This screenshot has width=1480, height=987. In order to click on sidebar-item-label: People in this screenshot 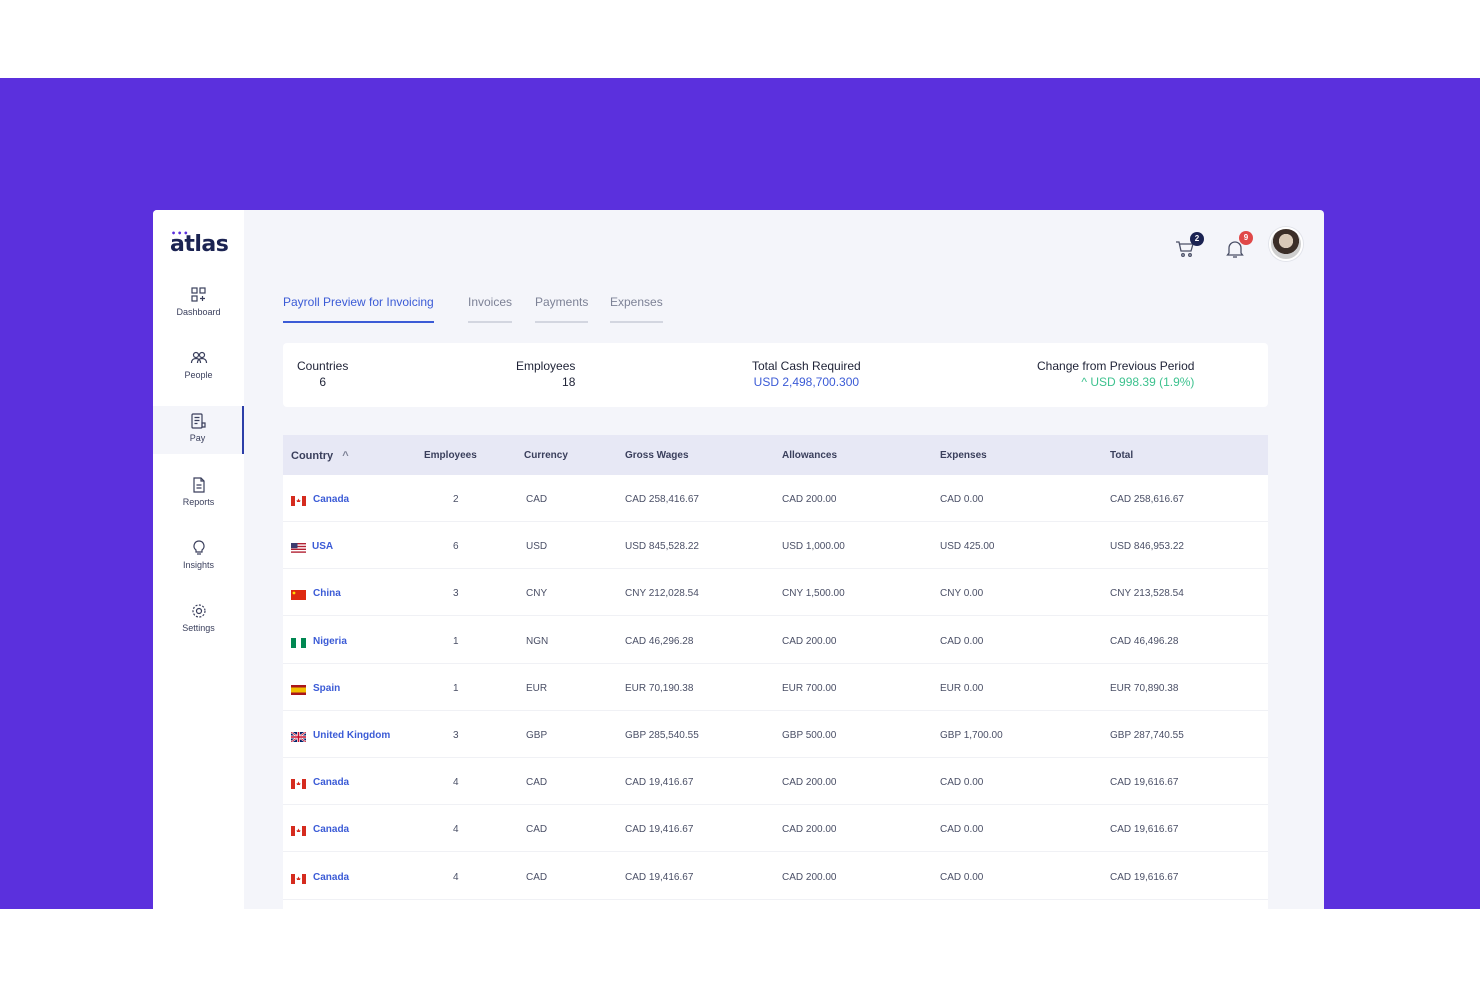, I will do `click(198, 375)`.